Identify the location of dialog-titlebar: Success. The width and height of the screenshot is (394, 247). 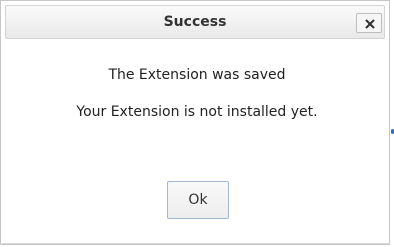
(195, 22).